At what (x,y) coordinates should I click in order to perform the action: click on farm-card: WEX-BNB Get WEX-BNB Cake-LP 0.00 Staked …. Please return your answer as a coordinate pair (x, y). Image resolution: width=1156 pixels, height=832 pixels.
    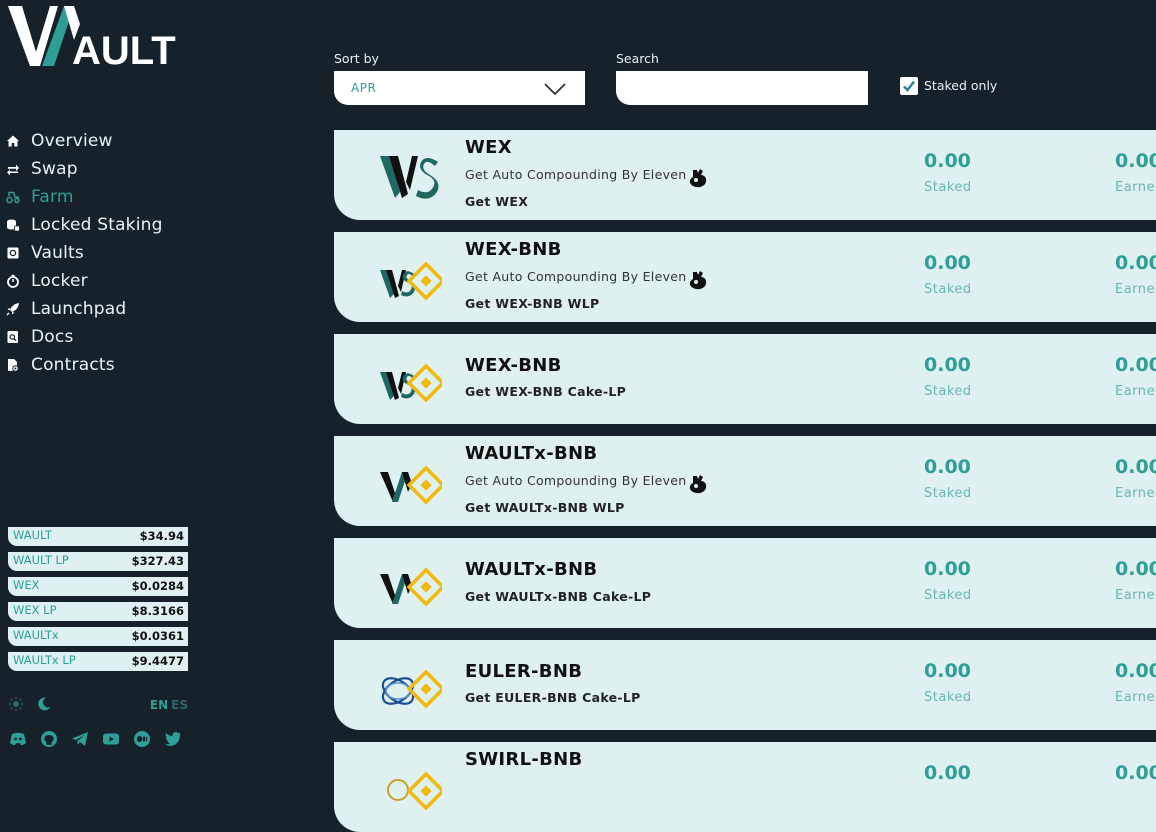
    Looking at the image, I should click on (745, 379).